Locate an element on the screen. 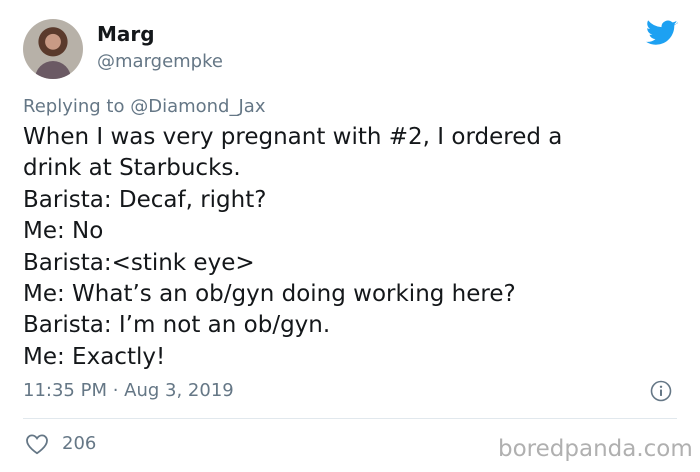 Image resolution: width=700 pixels, height=472 pixels. twitter-bird-icon is located at coordinates (662, 33).